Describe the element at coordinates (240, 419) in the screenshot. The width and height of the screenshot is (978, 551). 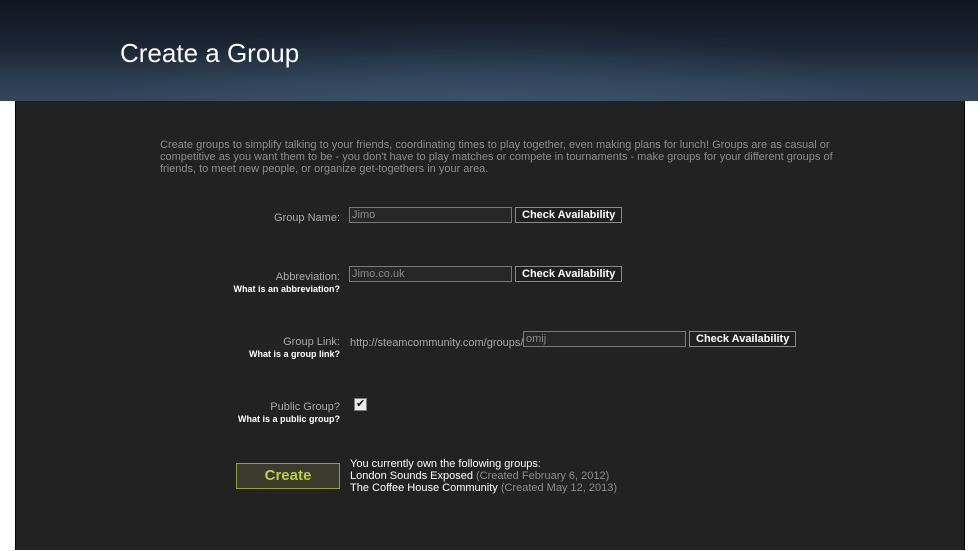
I see `public-group-help-link: What is a public group?` at that location.